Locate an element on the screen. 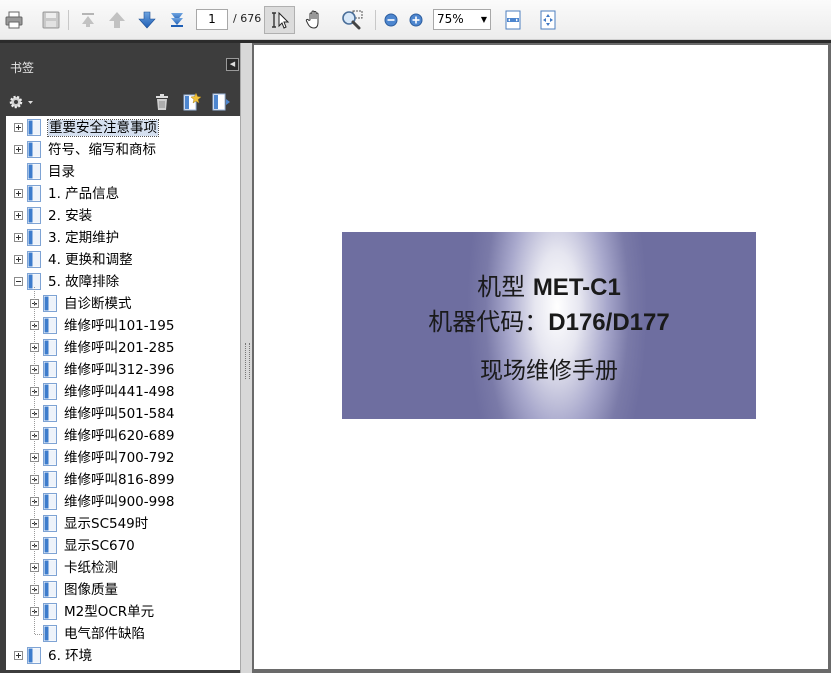 This screenshot has height=673, width=831. bookmark-item: 4. 更换和调整 is located at coordinates (123, 260).